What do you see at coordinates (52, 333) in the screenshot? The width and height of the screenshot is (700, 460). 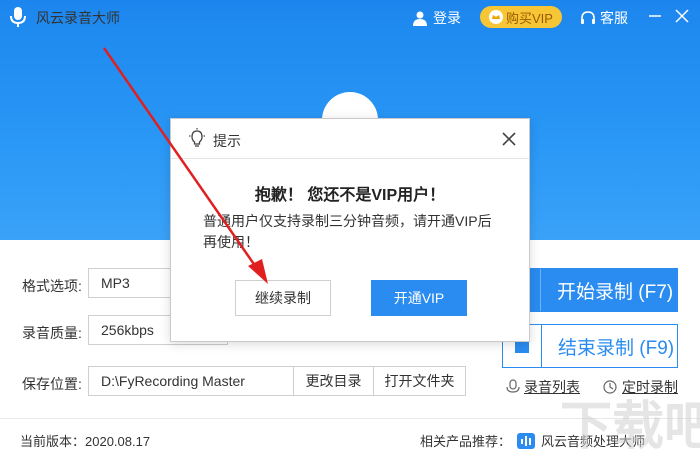 I see `quality-label: 录音质量:` at bounding box center [52, 333].